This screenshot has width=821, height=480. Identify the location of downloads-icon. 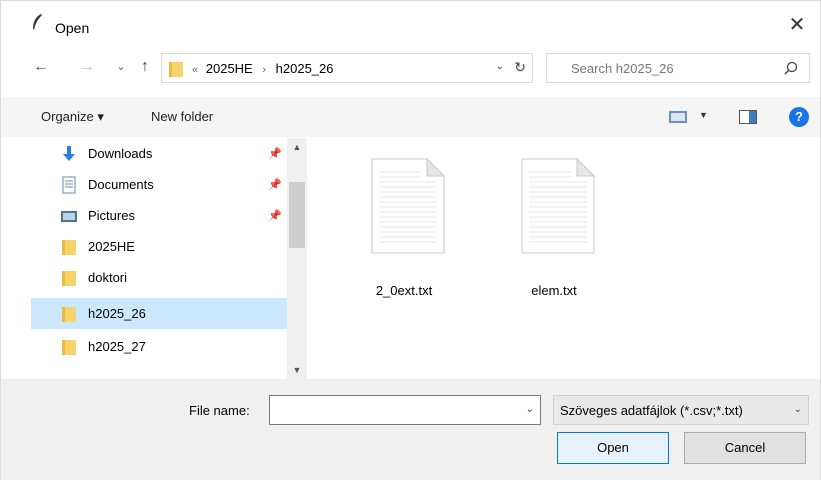
(69, 153).